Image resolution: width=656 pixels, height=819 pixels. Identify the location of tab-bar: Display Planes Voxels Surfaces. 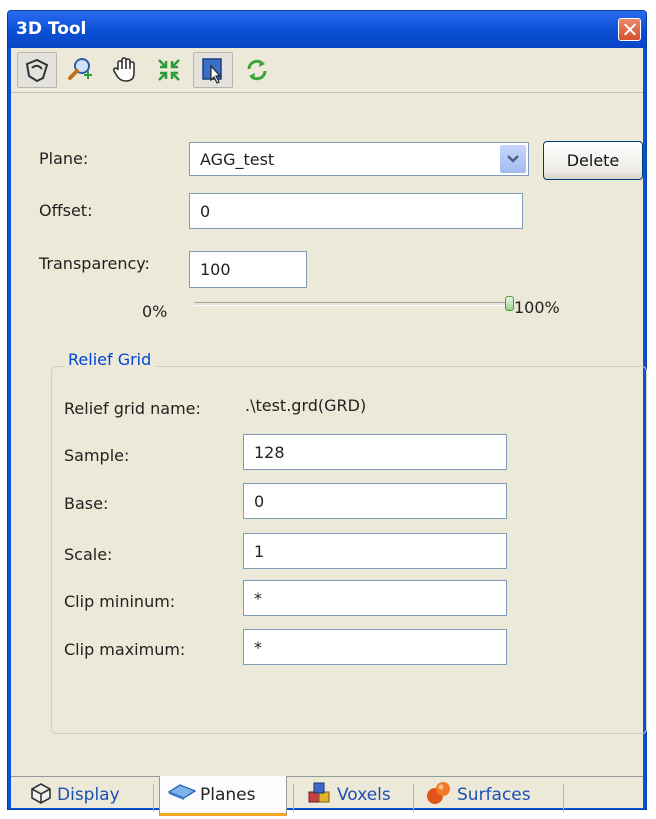
(327, 788).